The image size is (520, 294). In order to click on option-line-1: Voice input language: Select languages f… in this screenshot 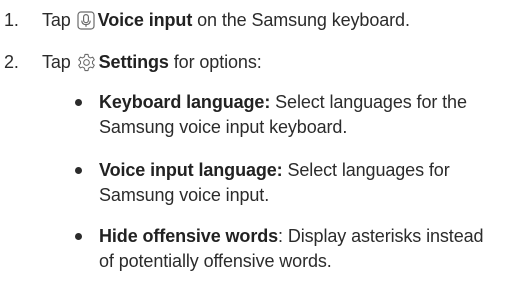, I will do `click(306, 170)`.